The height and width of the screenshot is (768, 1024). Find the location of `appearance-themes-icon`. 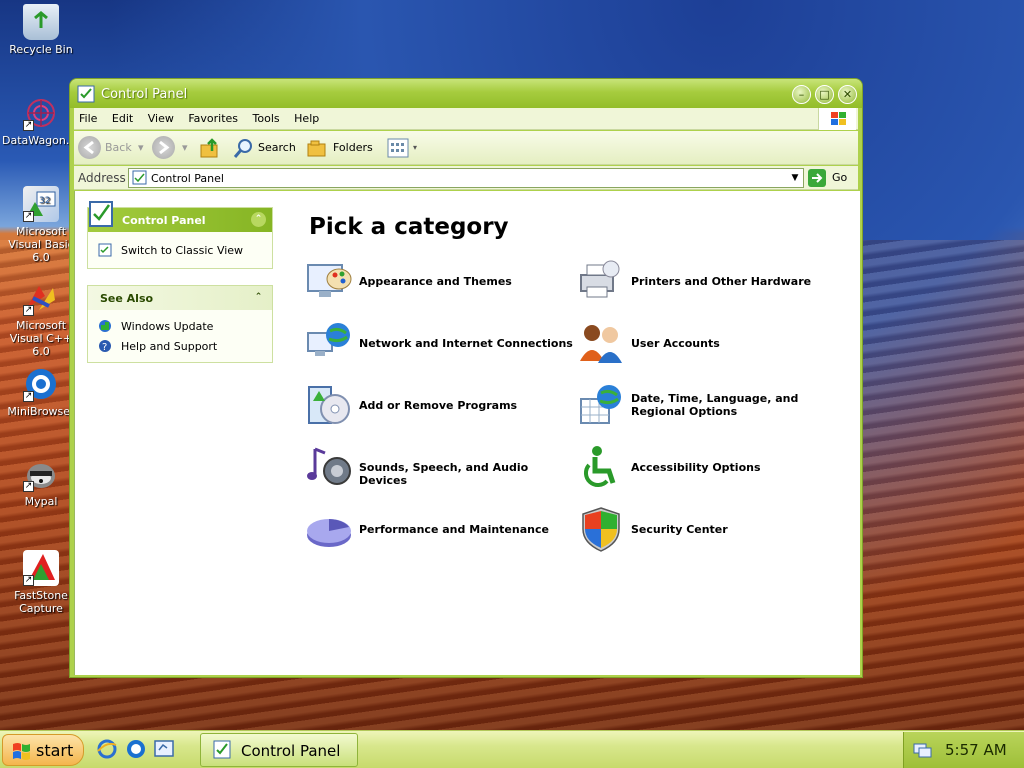

appearance-themes-icon is located at coordinates (329, 280).